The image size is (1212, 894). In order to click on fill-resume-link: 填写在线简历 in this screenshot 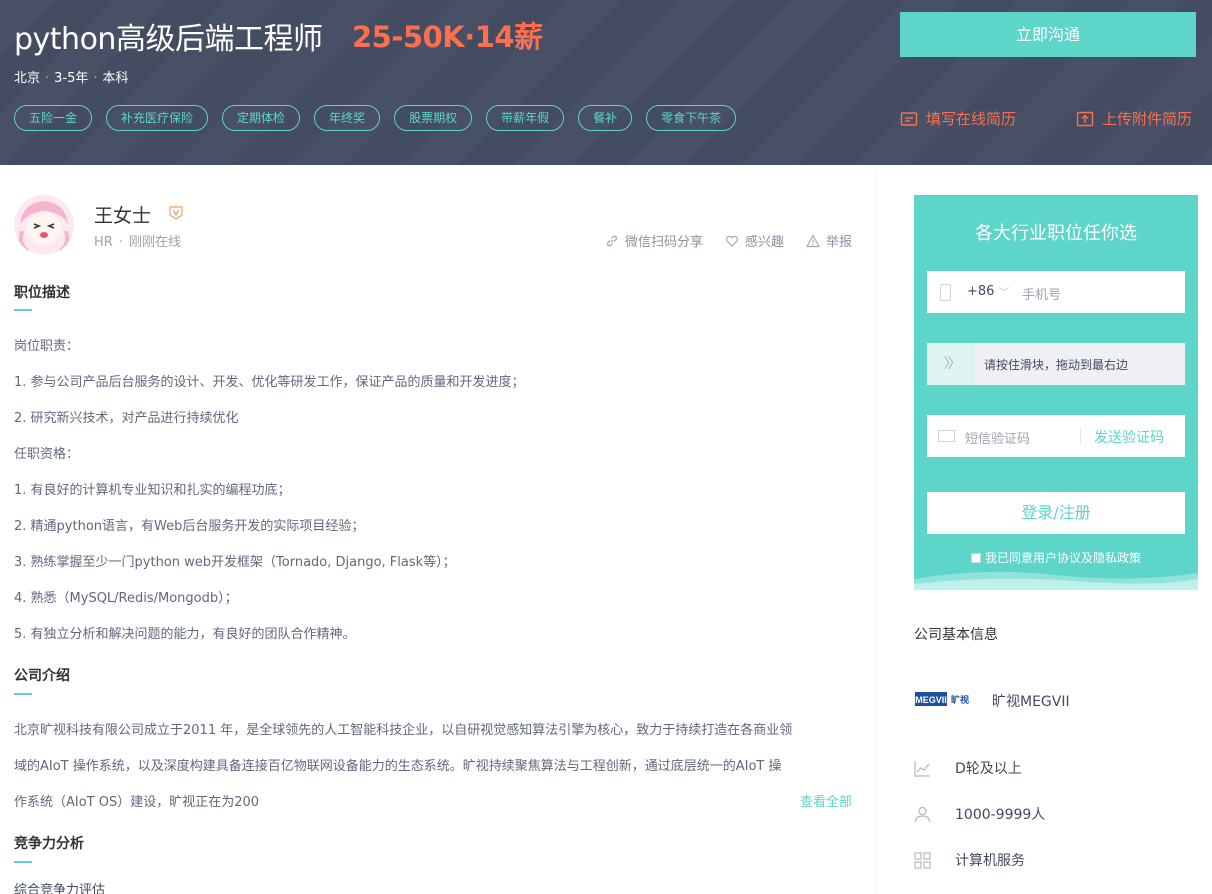, I will do `click(958, 118)`.